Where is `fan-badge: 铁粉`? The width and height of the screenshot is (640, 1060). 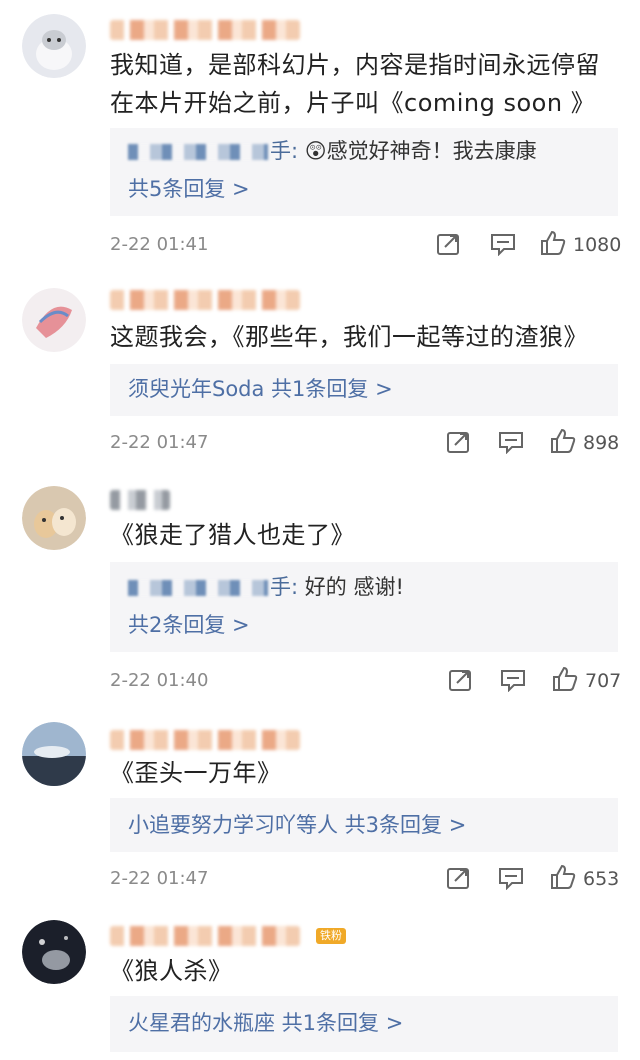 fan-badge: 铁粉 is located at coordinates (331, 936).